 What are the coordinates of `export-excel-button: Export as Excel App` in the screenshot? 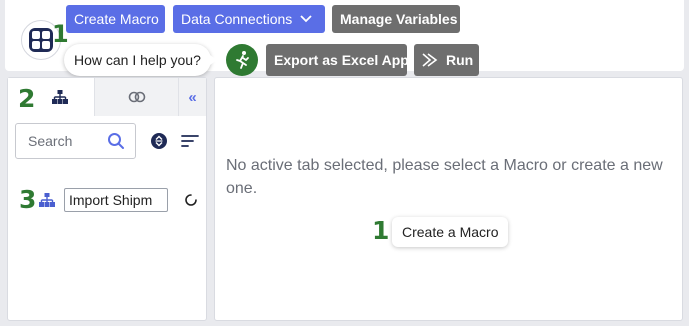 It's located at (337, 60).